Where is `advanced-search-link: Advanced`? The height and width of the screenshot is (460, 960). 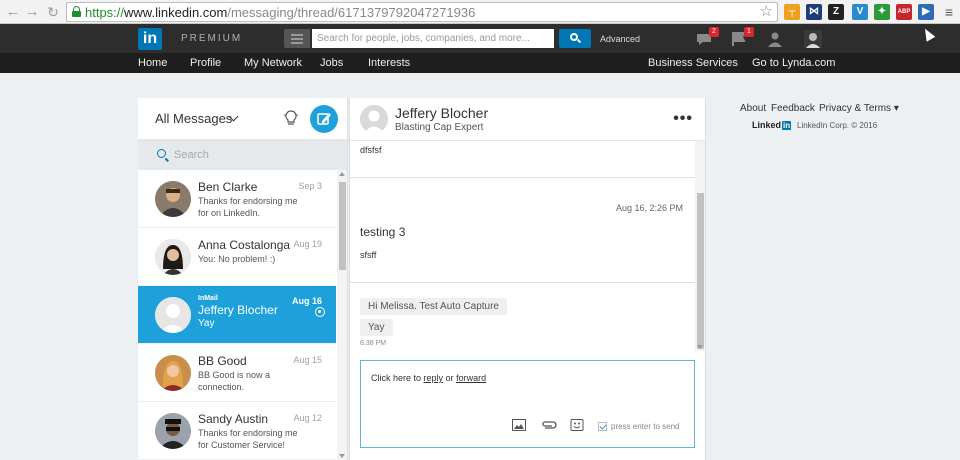
advanced-search-link: Advanced is located at coordinates (620, 39).